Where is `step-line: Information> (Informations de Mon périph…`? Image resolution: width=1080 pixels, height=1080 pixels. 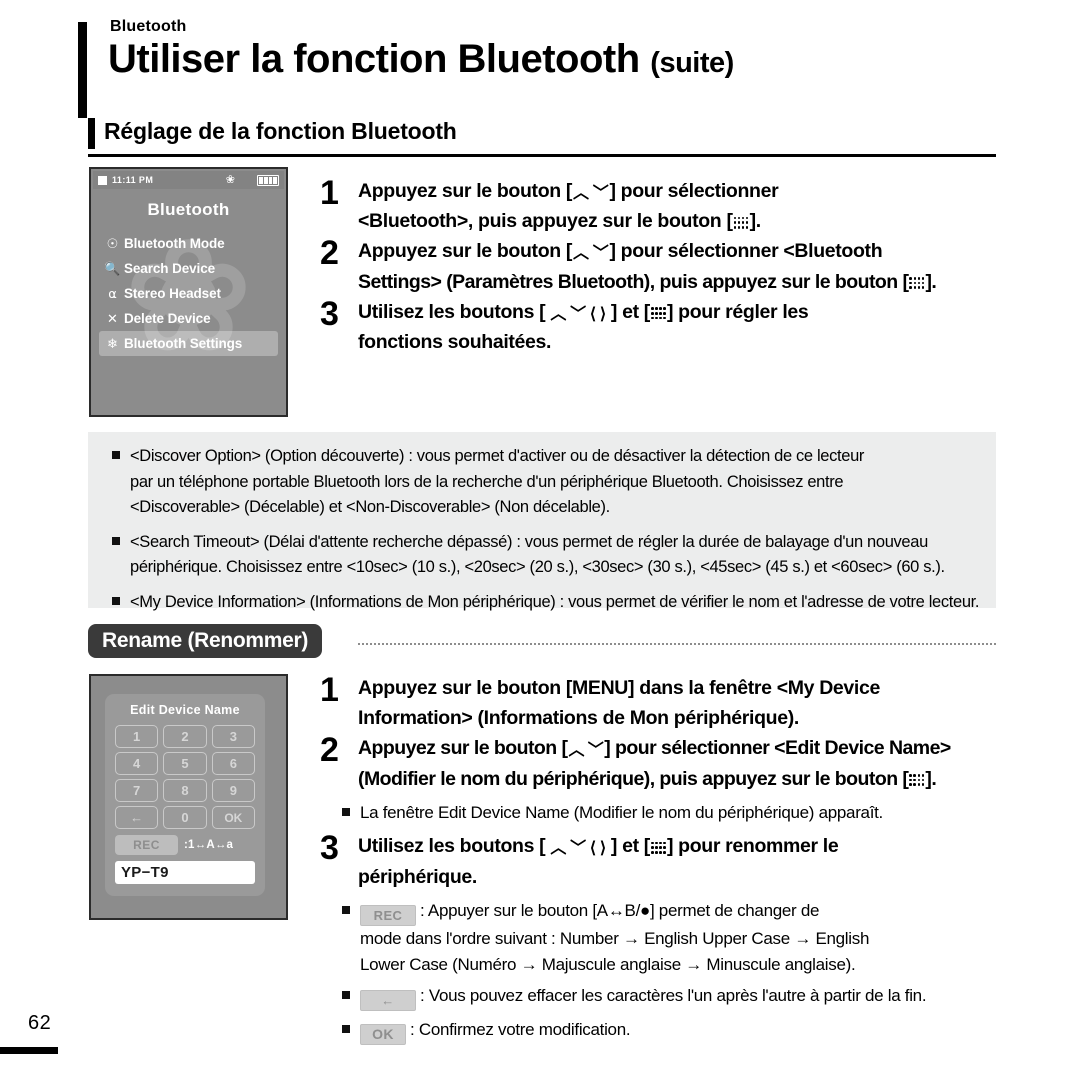
step-line: Information> (Informations de Mon périph… is located at coordinates (578, 718).